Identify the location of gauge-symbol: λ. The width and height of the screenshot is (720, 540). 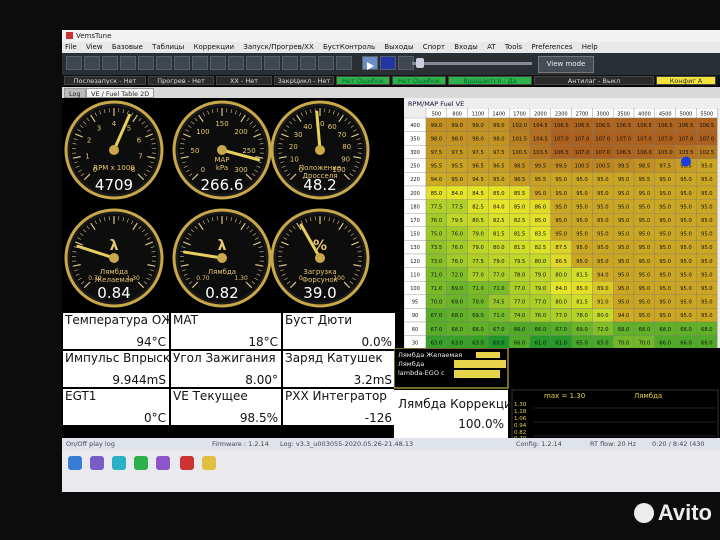
(114, 246).